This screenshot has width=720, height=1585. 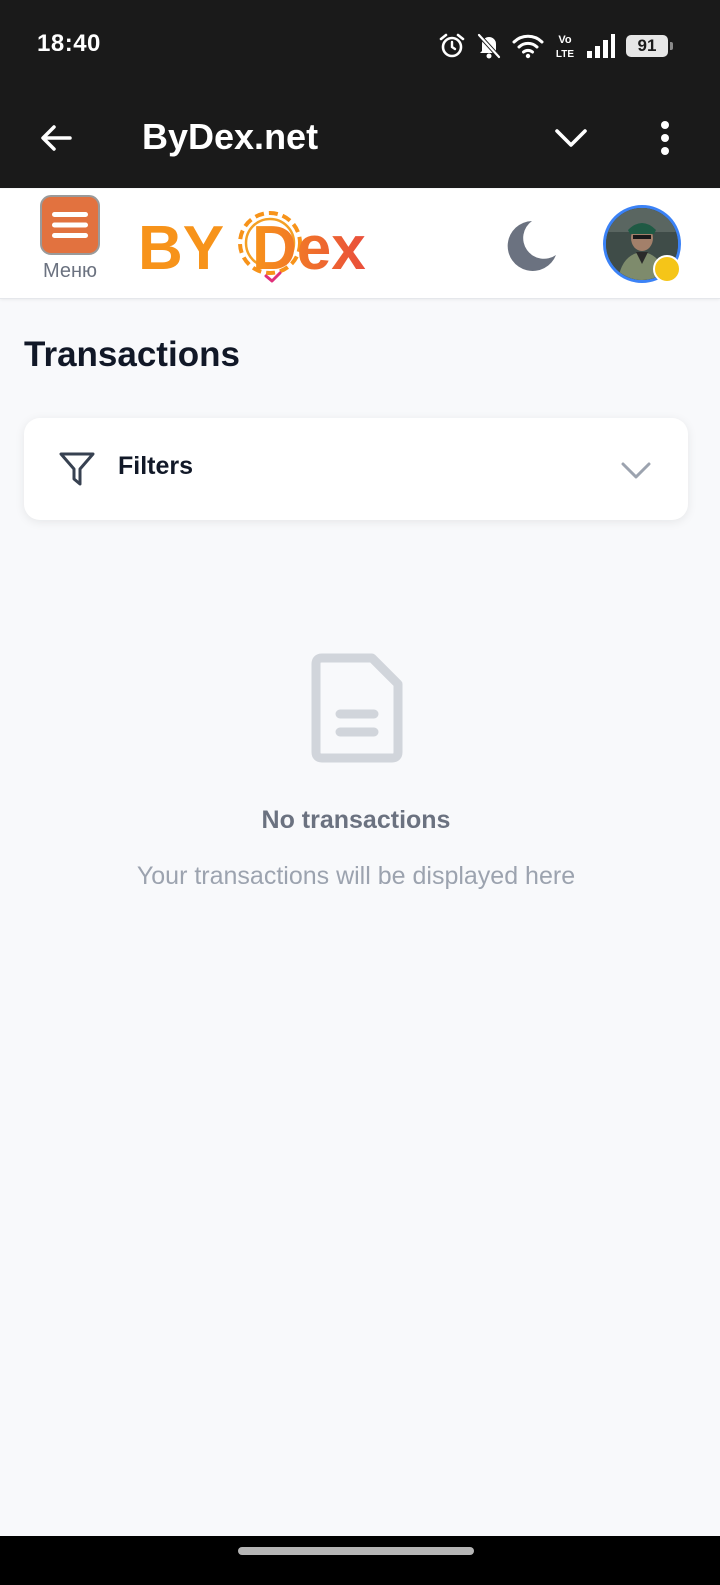 What do you see at coordinates (489, 46) in the screenshot?
I see `notifications-off-icon` at bounding box center [489, 46].